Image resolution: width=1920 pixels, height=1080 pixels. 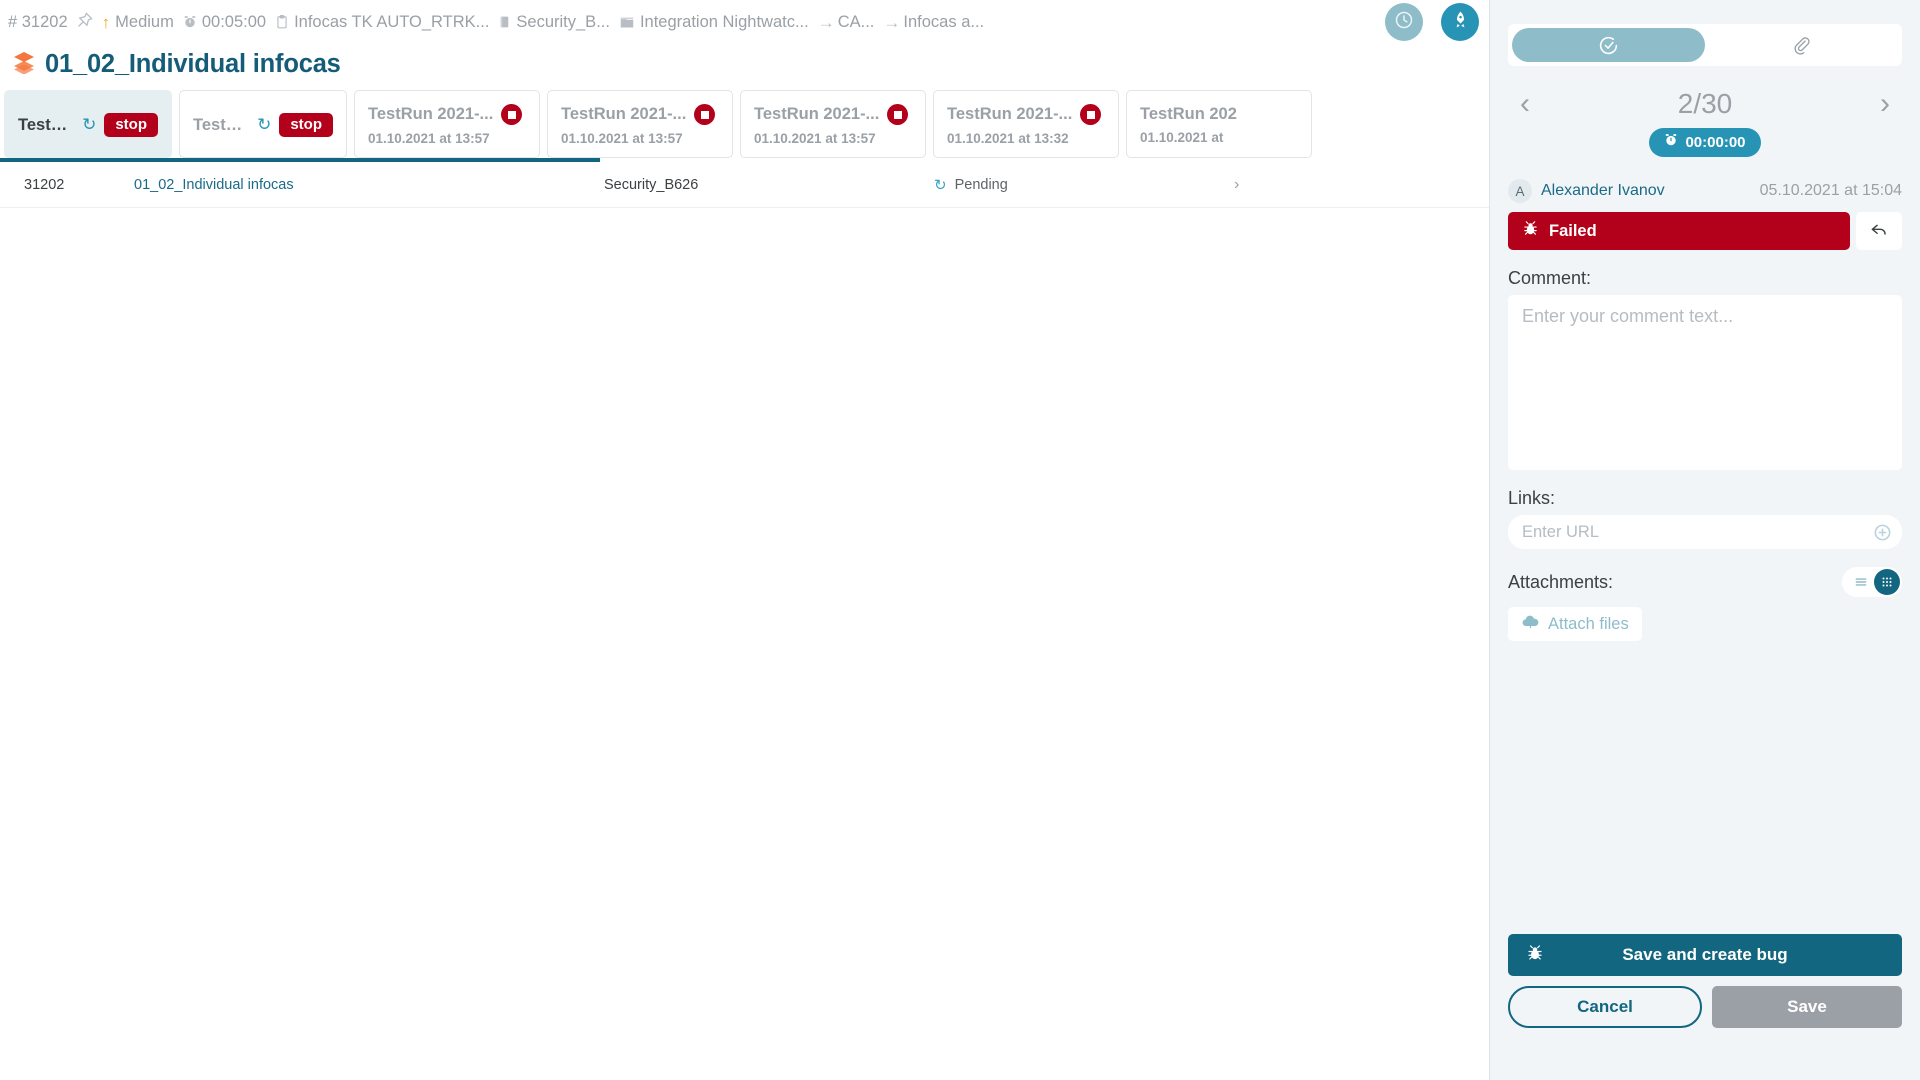 I want to click on testrun-tab-0-top: TestRu... ↻ stop, so click(x=88, y=125).